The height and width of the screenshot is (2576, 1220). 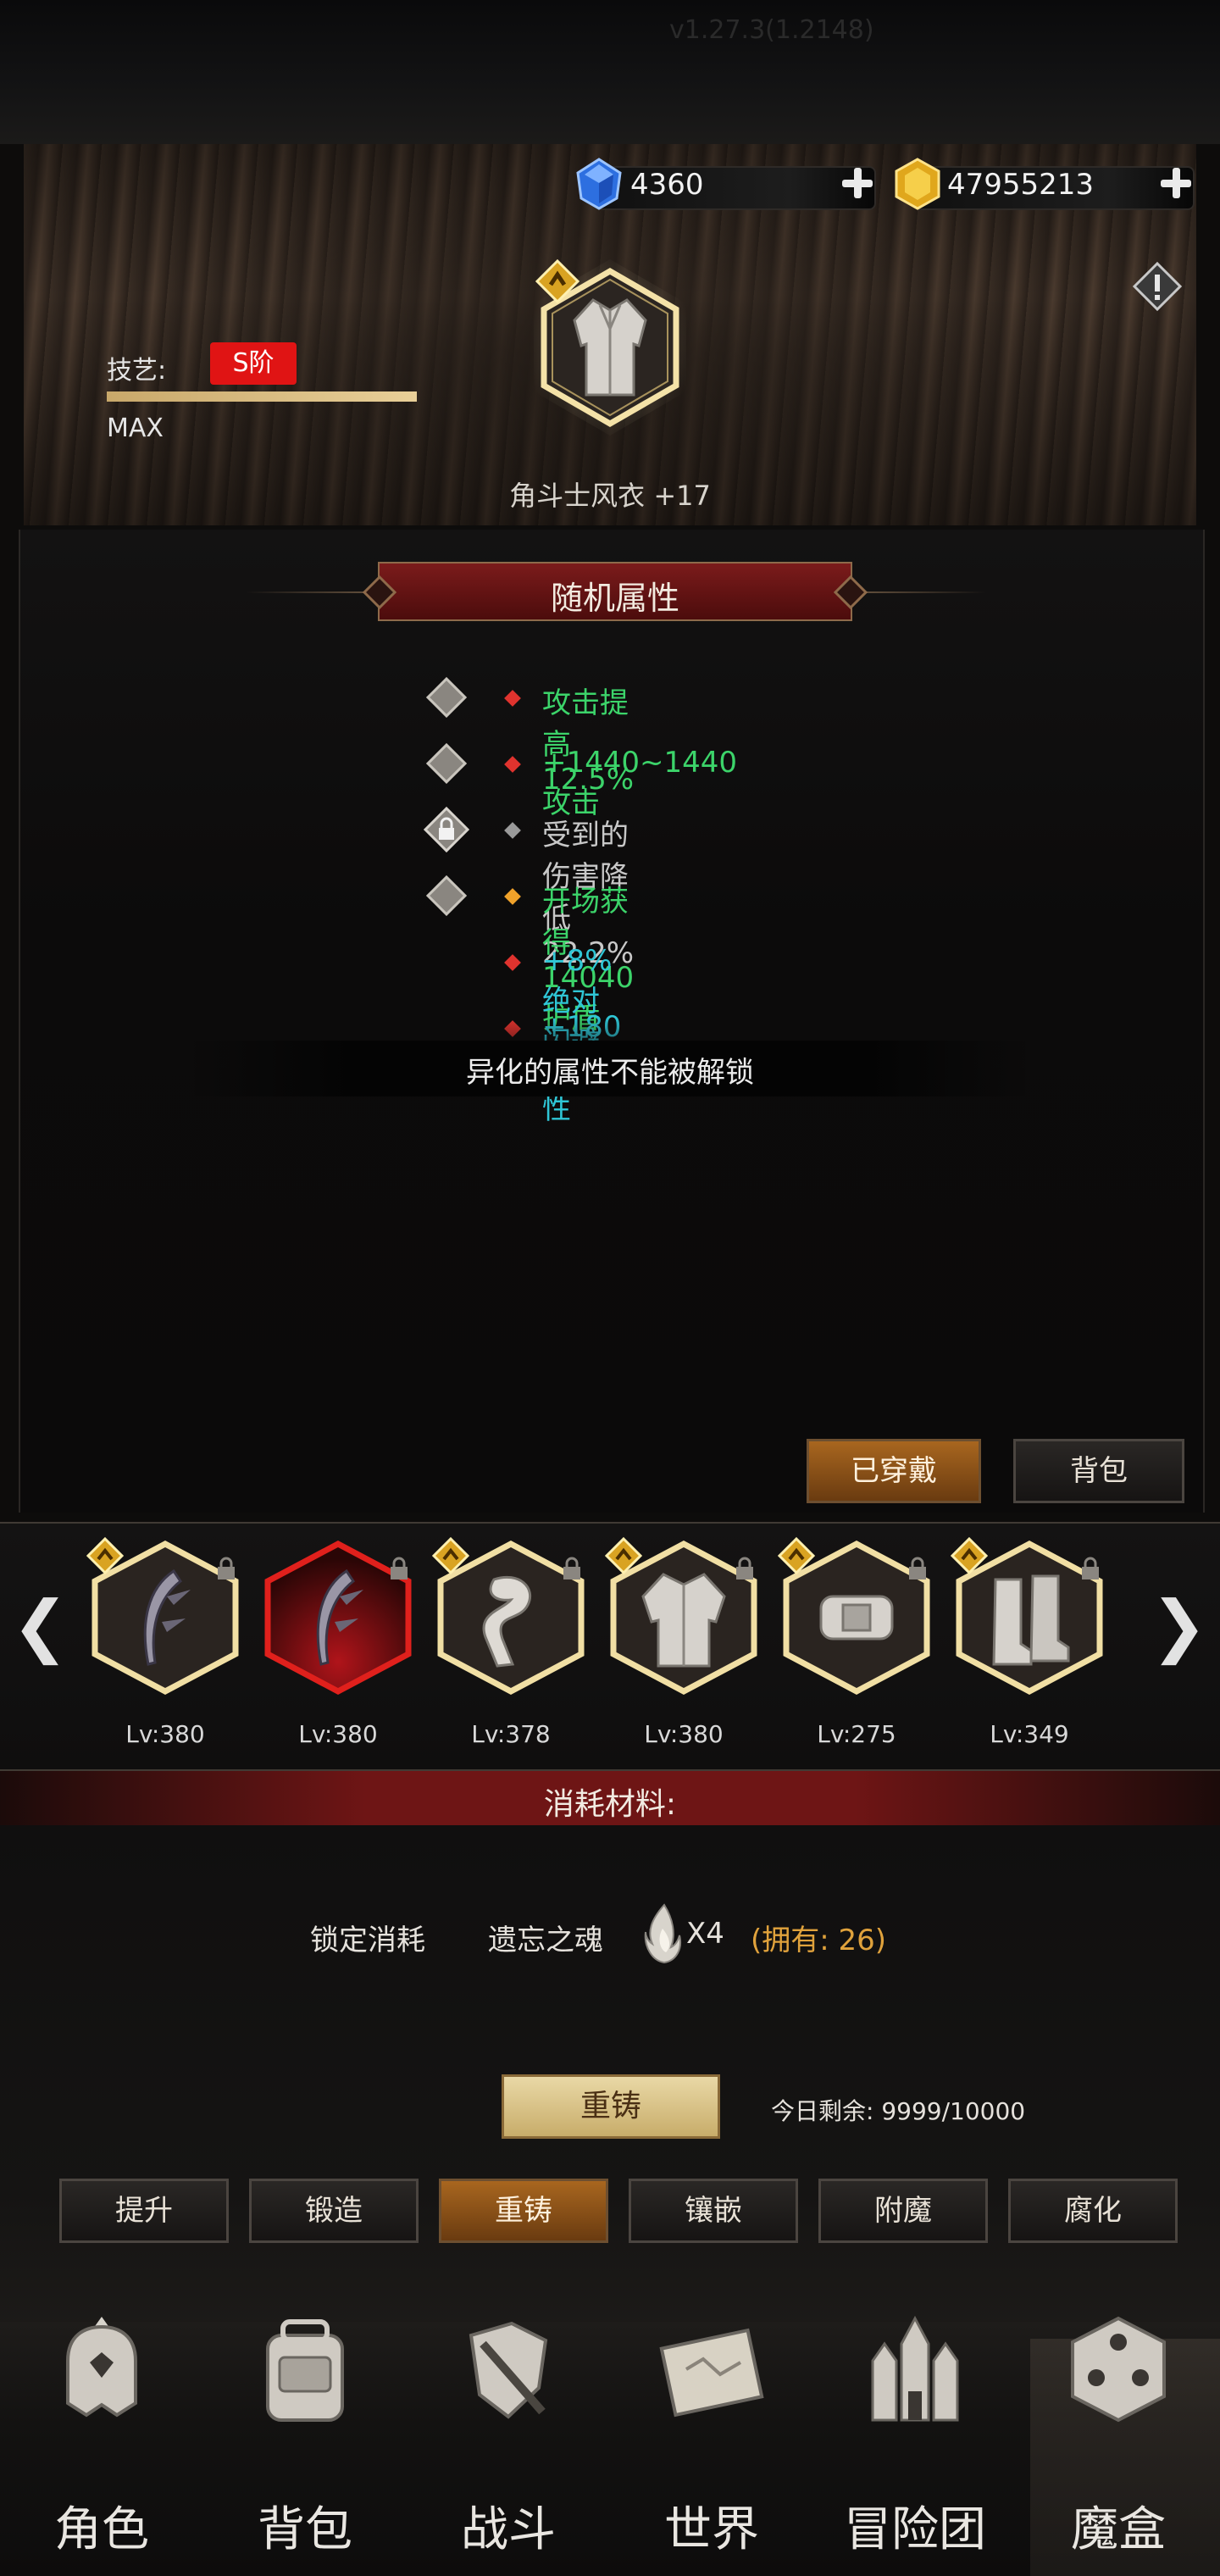 I want to click on grade-badge: S阶, so click(x=253, y=363).